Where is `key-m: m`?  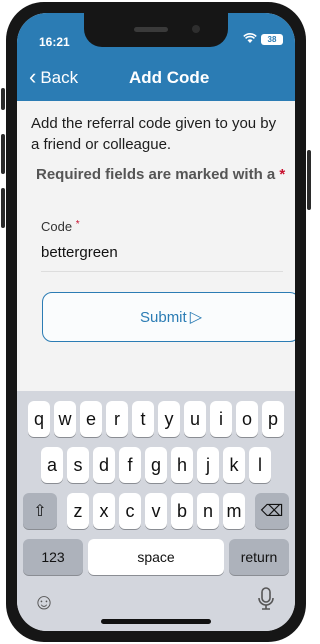 key-m: m is located at coordinates (234, 511).